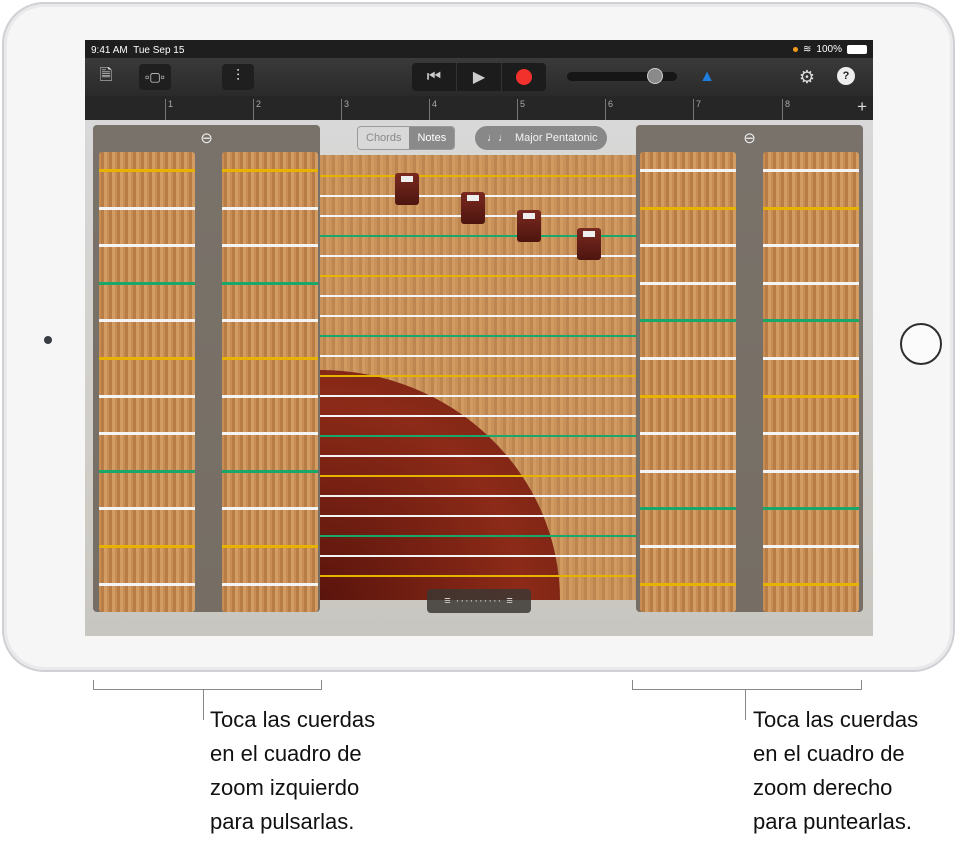 The width and height of the screenshot is (979, 846). What do you see at coordinates (432, 138) in the screenshot?
I see `notes-tab: Notes` at bounding box center [432, 138].